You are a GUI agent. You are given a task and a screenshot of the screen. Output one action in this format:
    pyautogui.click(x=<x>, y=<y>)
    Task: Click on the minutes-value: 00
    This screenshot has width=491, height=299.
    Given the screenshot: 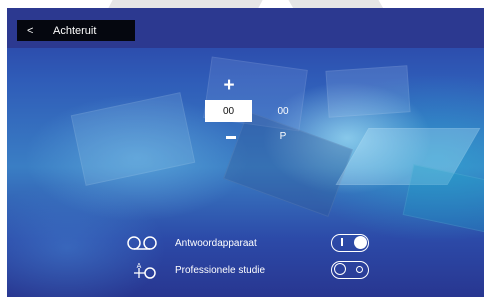 What is the action you would take?
    pyautogui.click(x=283, y=111)
    